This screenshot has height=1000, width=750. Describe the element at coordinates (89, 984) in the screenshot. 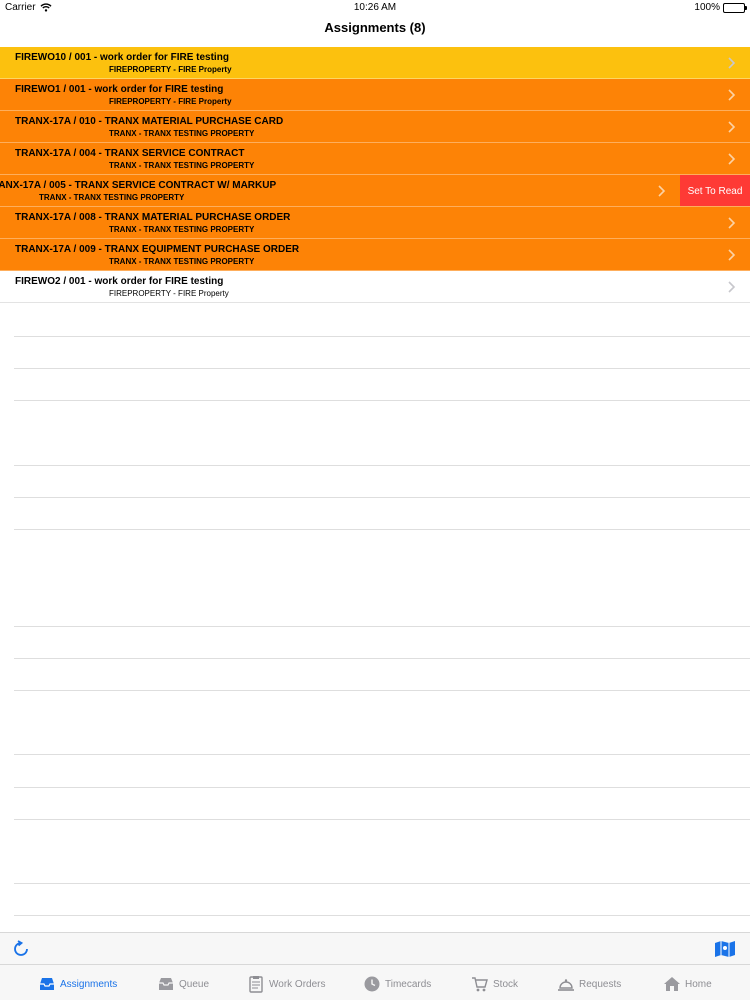

I see `tab-label: Assignments` at that location.